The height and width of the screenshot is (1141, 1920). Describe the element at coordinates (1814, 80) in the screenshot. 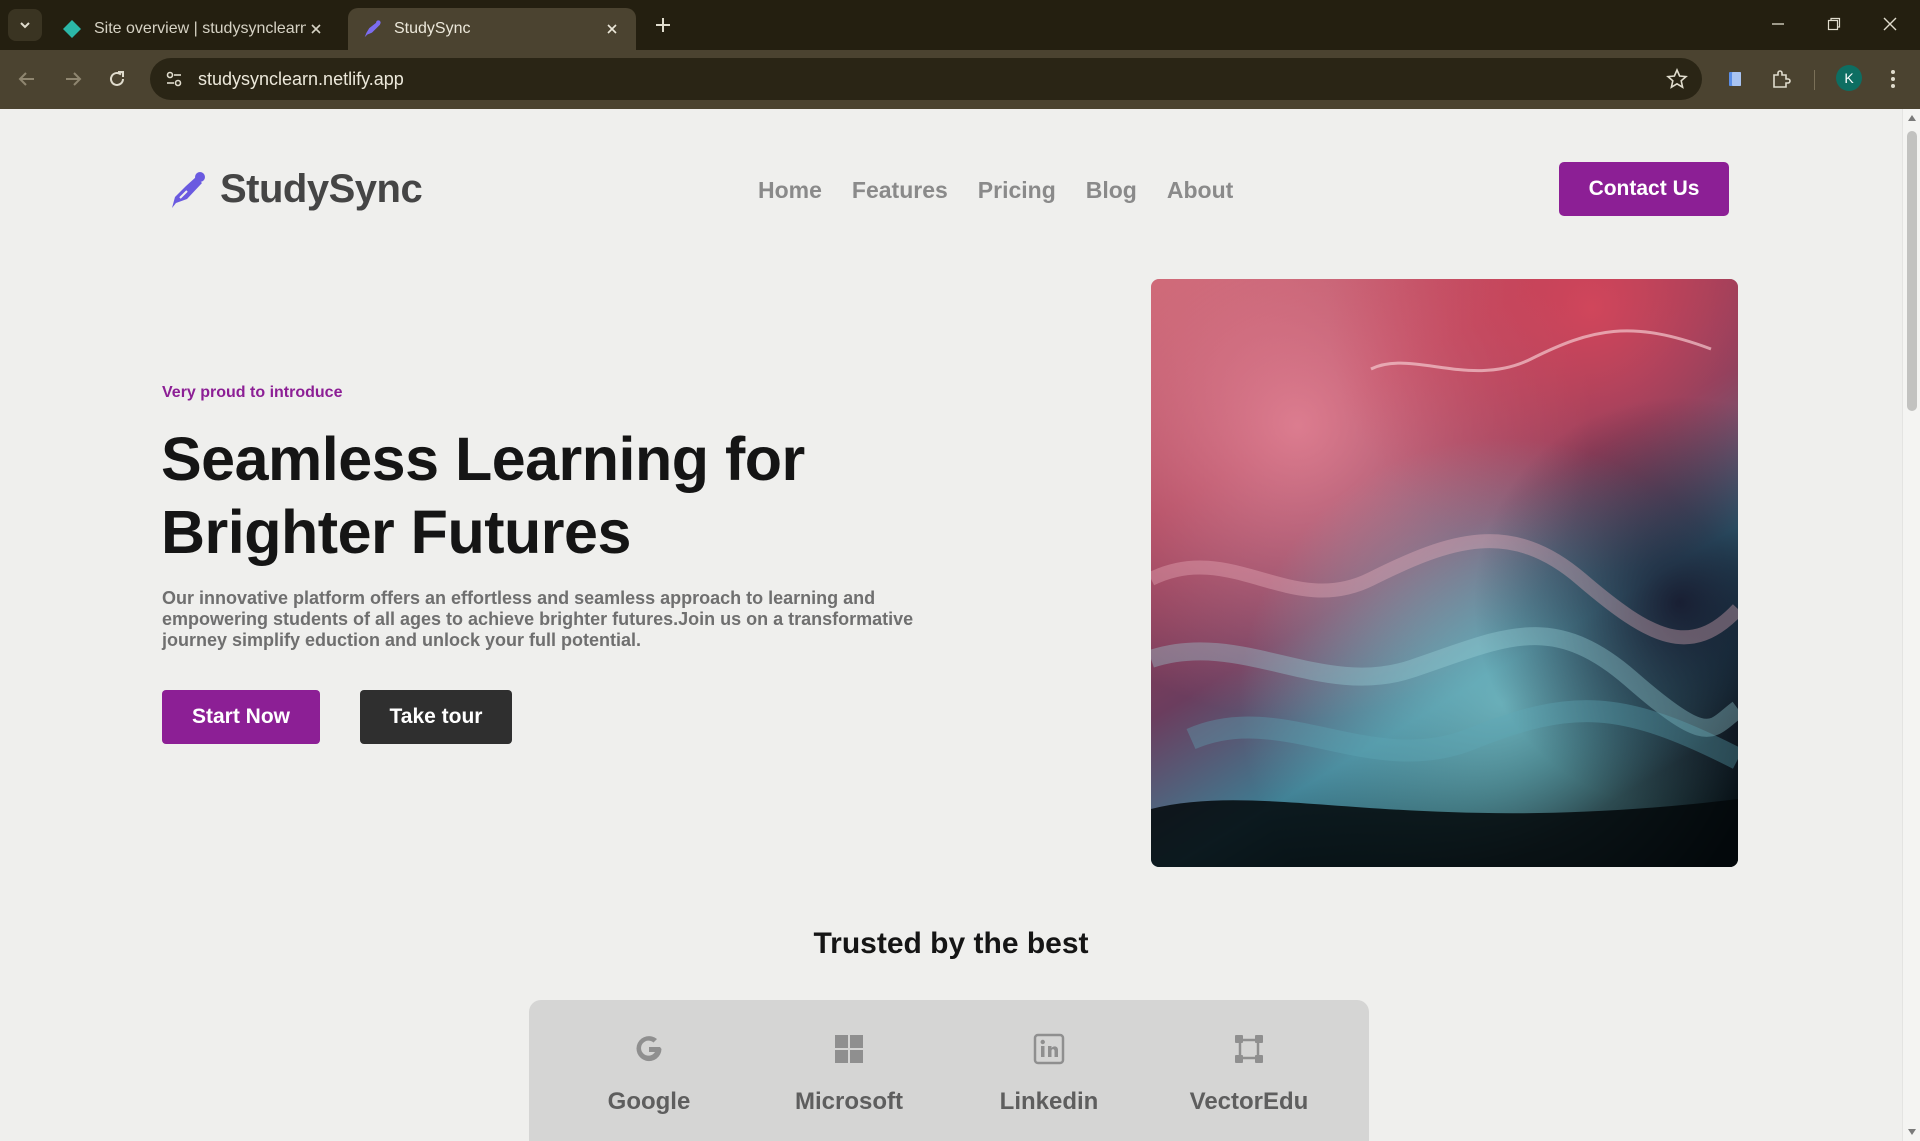

I see `toolbar-divider` at that location.